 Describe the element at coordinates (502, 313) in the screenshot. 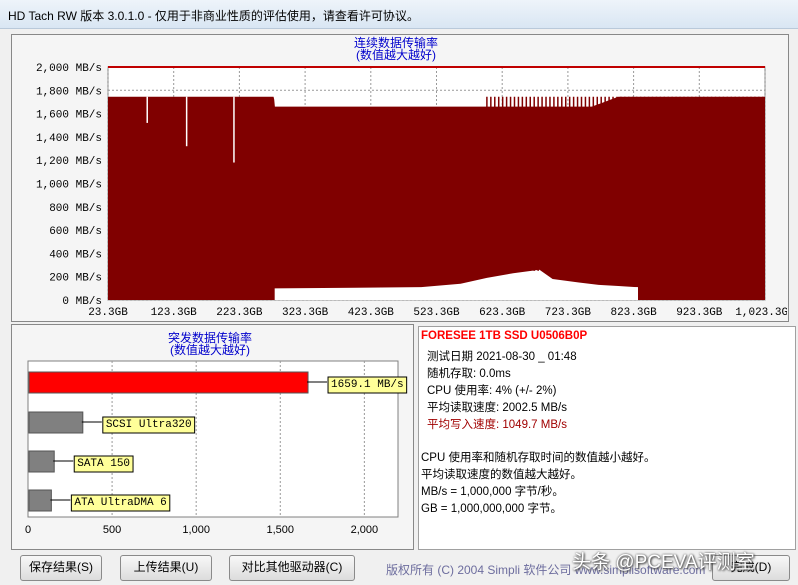

I see `x-tick-label: 623.3GB` at that location.